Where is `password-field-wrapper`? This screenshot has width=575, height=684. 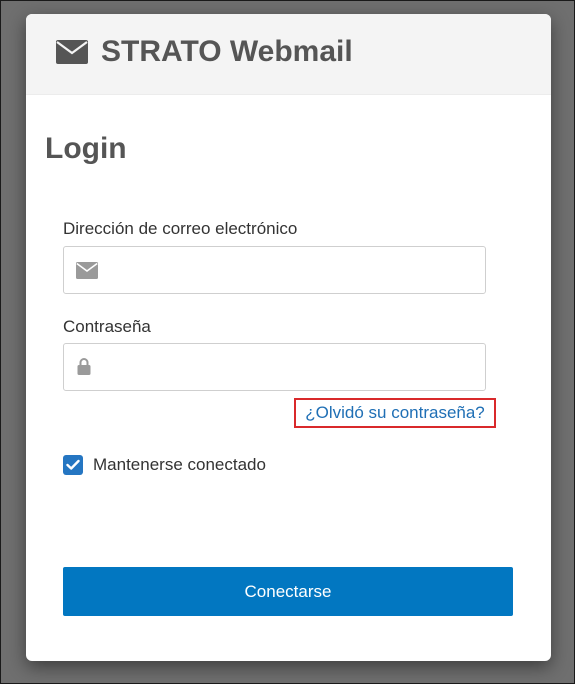 password-field-wrapper is located at coordinates (274, 367).